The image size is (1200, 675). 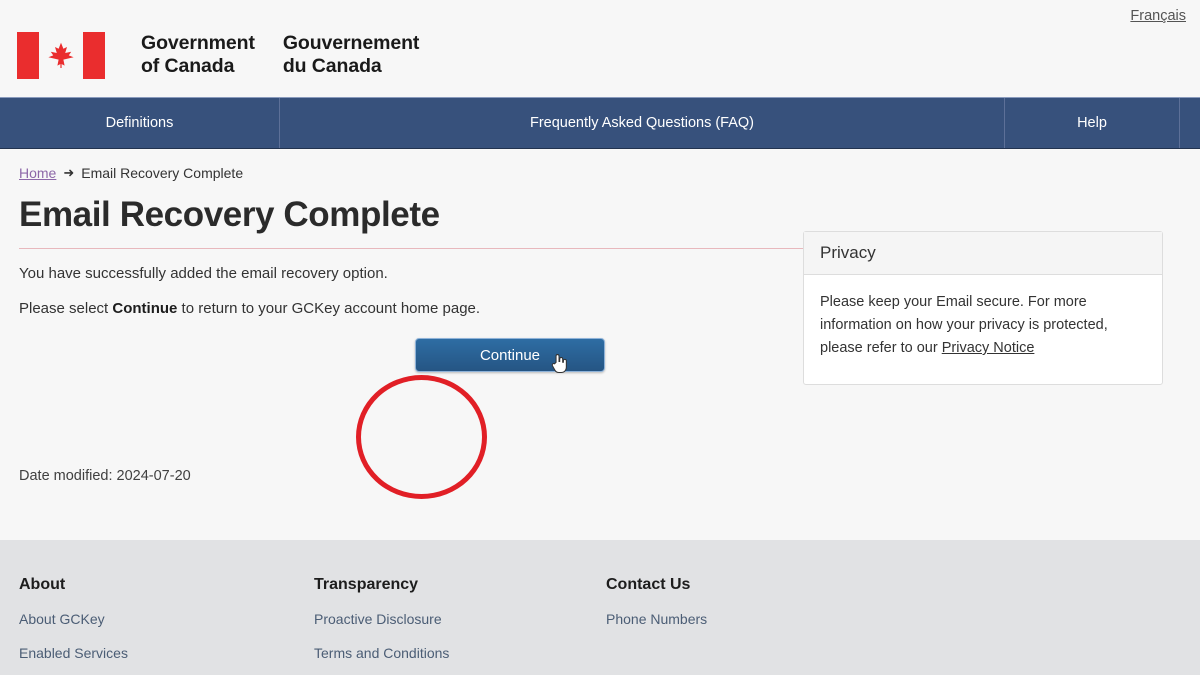 I want to click on brand-en-line2: of Canada, so click(x=188, y=66).